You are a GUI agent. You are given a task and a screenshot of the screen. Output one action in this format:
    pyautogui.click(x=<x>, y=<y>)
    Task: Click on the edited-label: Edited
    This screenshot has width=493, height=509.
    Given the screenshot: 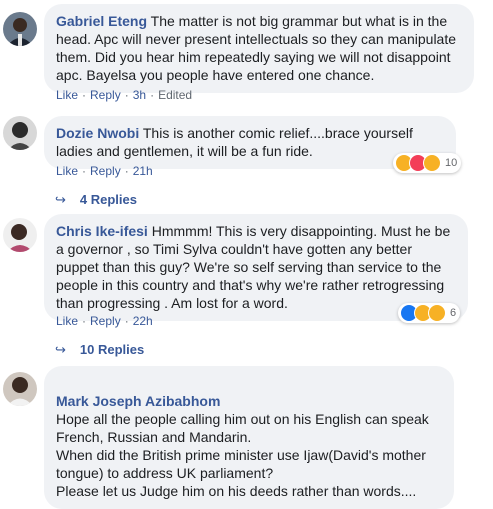 What is the action you would take?
    pyautogui.click(x=175, y=95)
    